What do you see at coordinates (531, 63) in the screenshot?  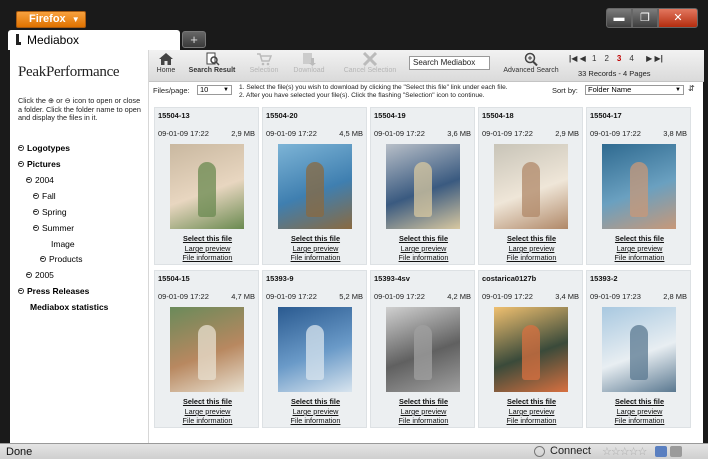 I see `advanced-search-button: Advanced Search` at bounding box center [531, 63].